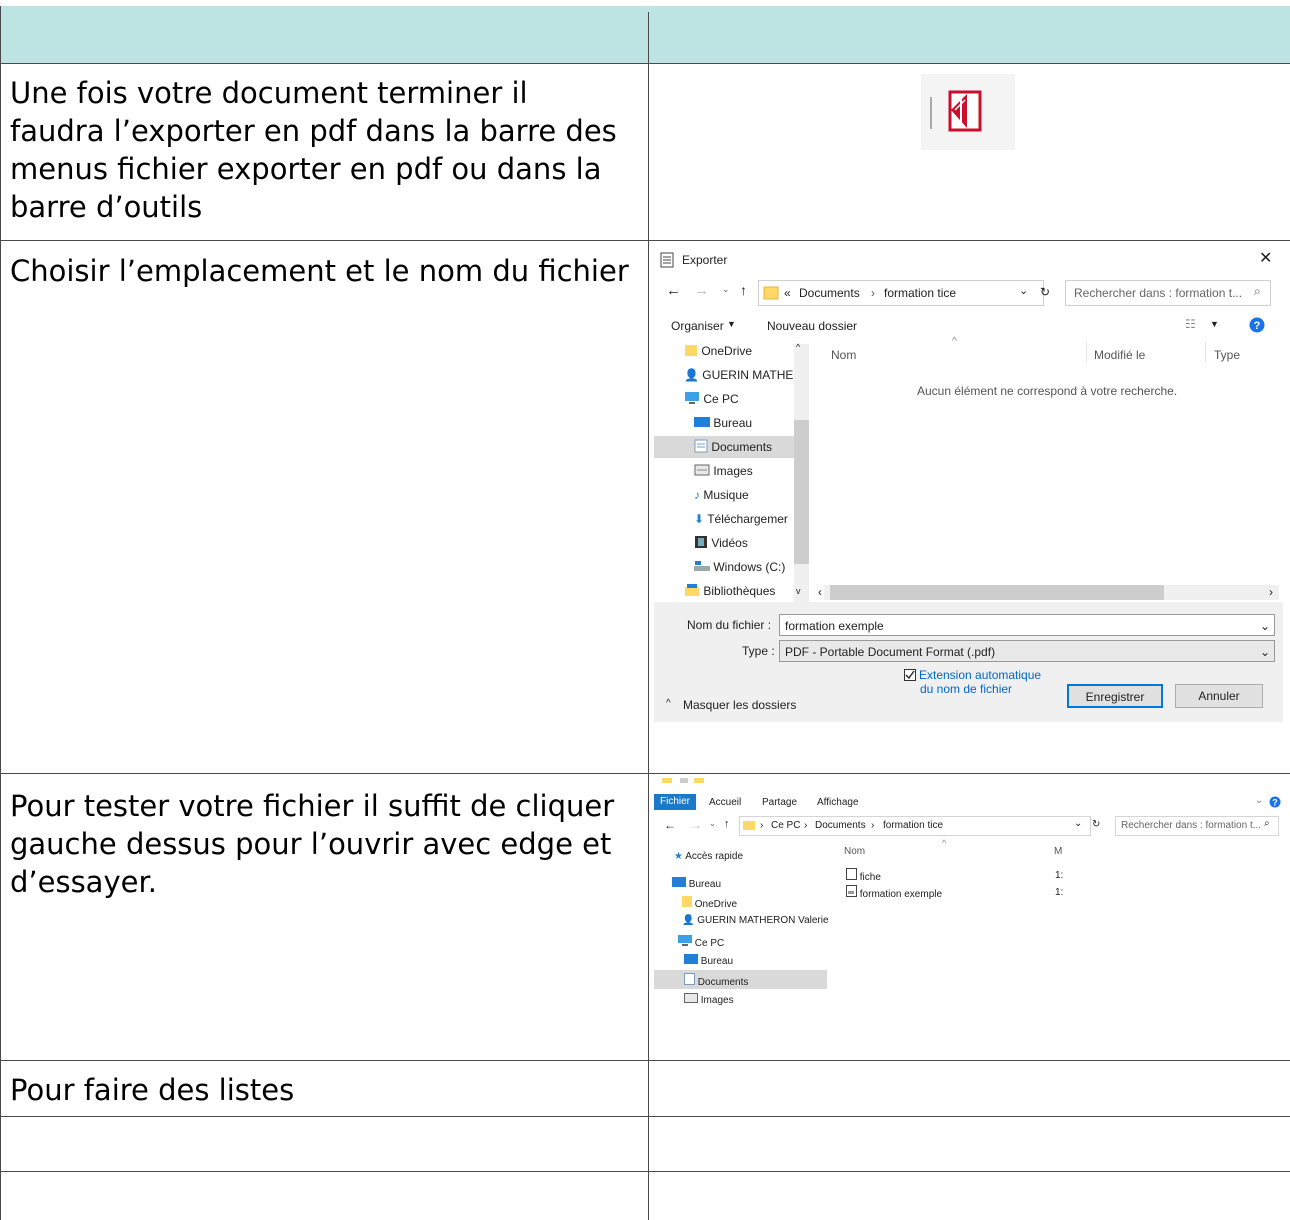 This screenshot has width=1290, height=1220. What do you see at coordinates (997, 592) in the screenshot?
I see `horizontal-scrollbar-thumb` at bounding box center [997, 592].